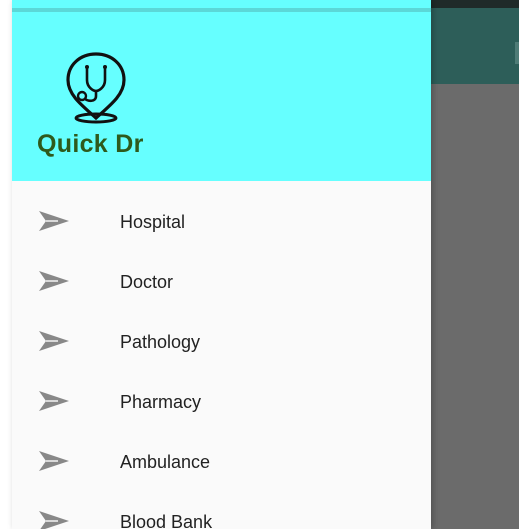  I want to click on drawer-item-ambulance: Ambulance, so click(221, 462).